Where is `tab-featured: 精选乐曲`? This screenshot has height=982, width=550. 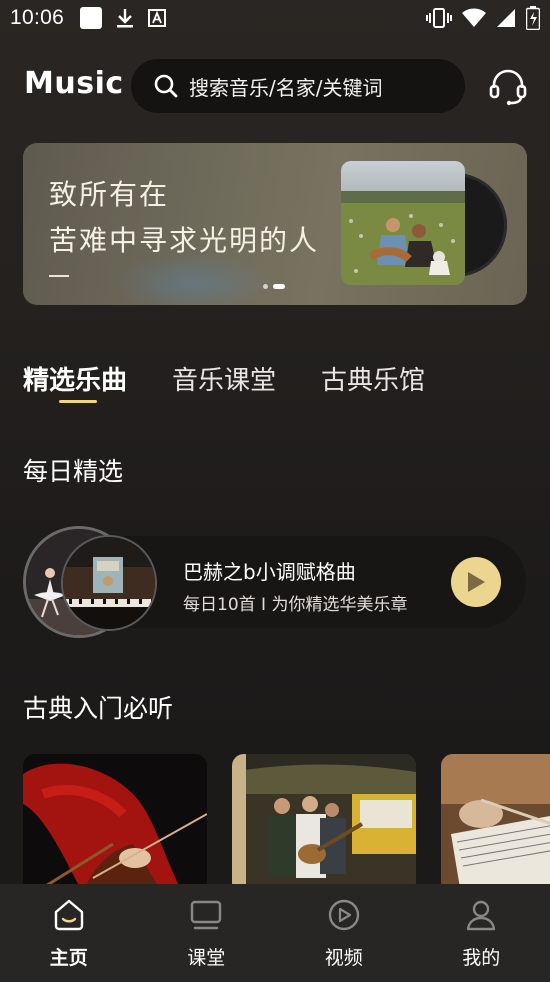
tab-featured: 精选乐曲 is located at coordinates (75, 378).